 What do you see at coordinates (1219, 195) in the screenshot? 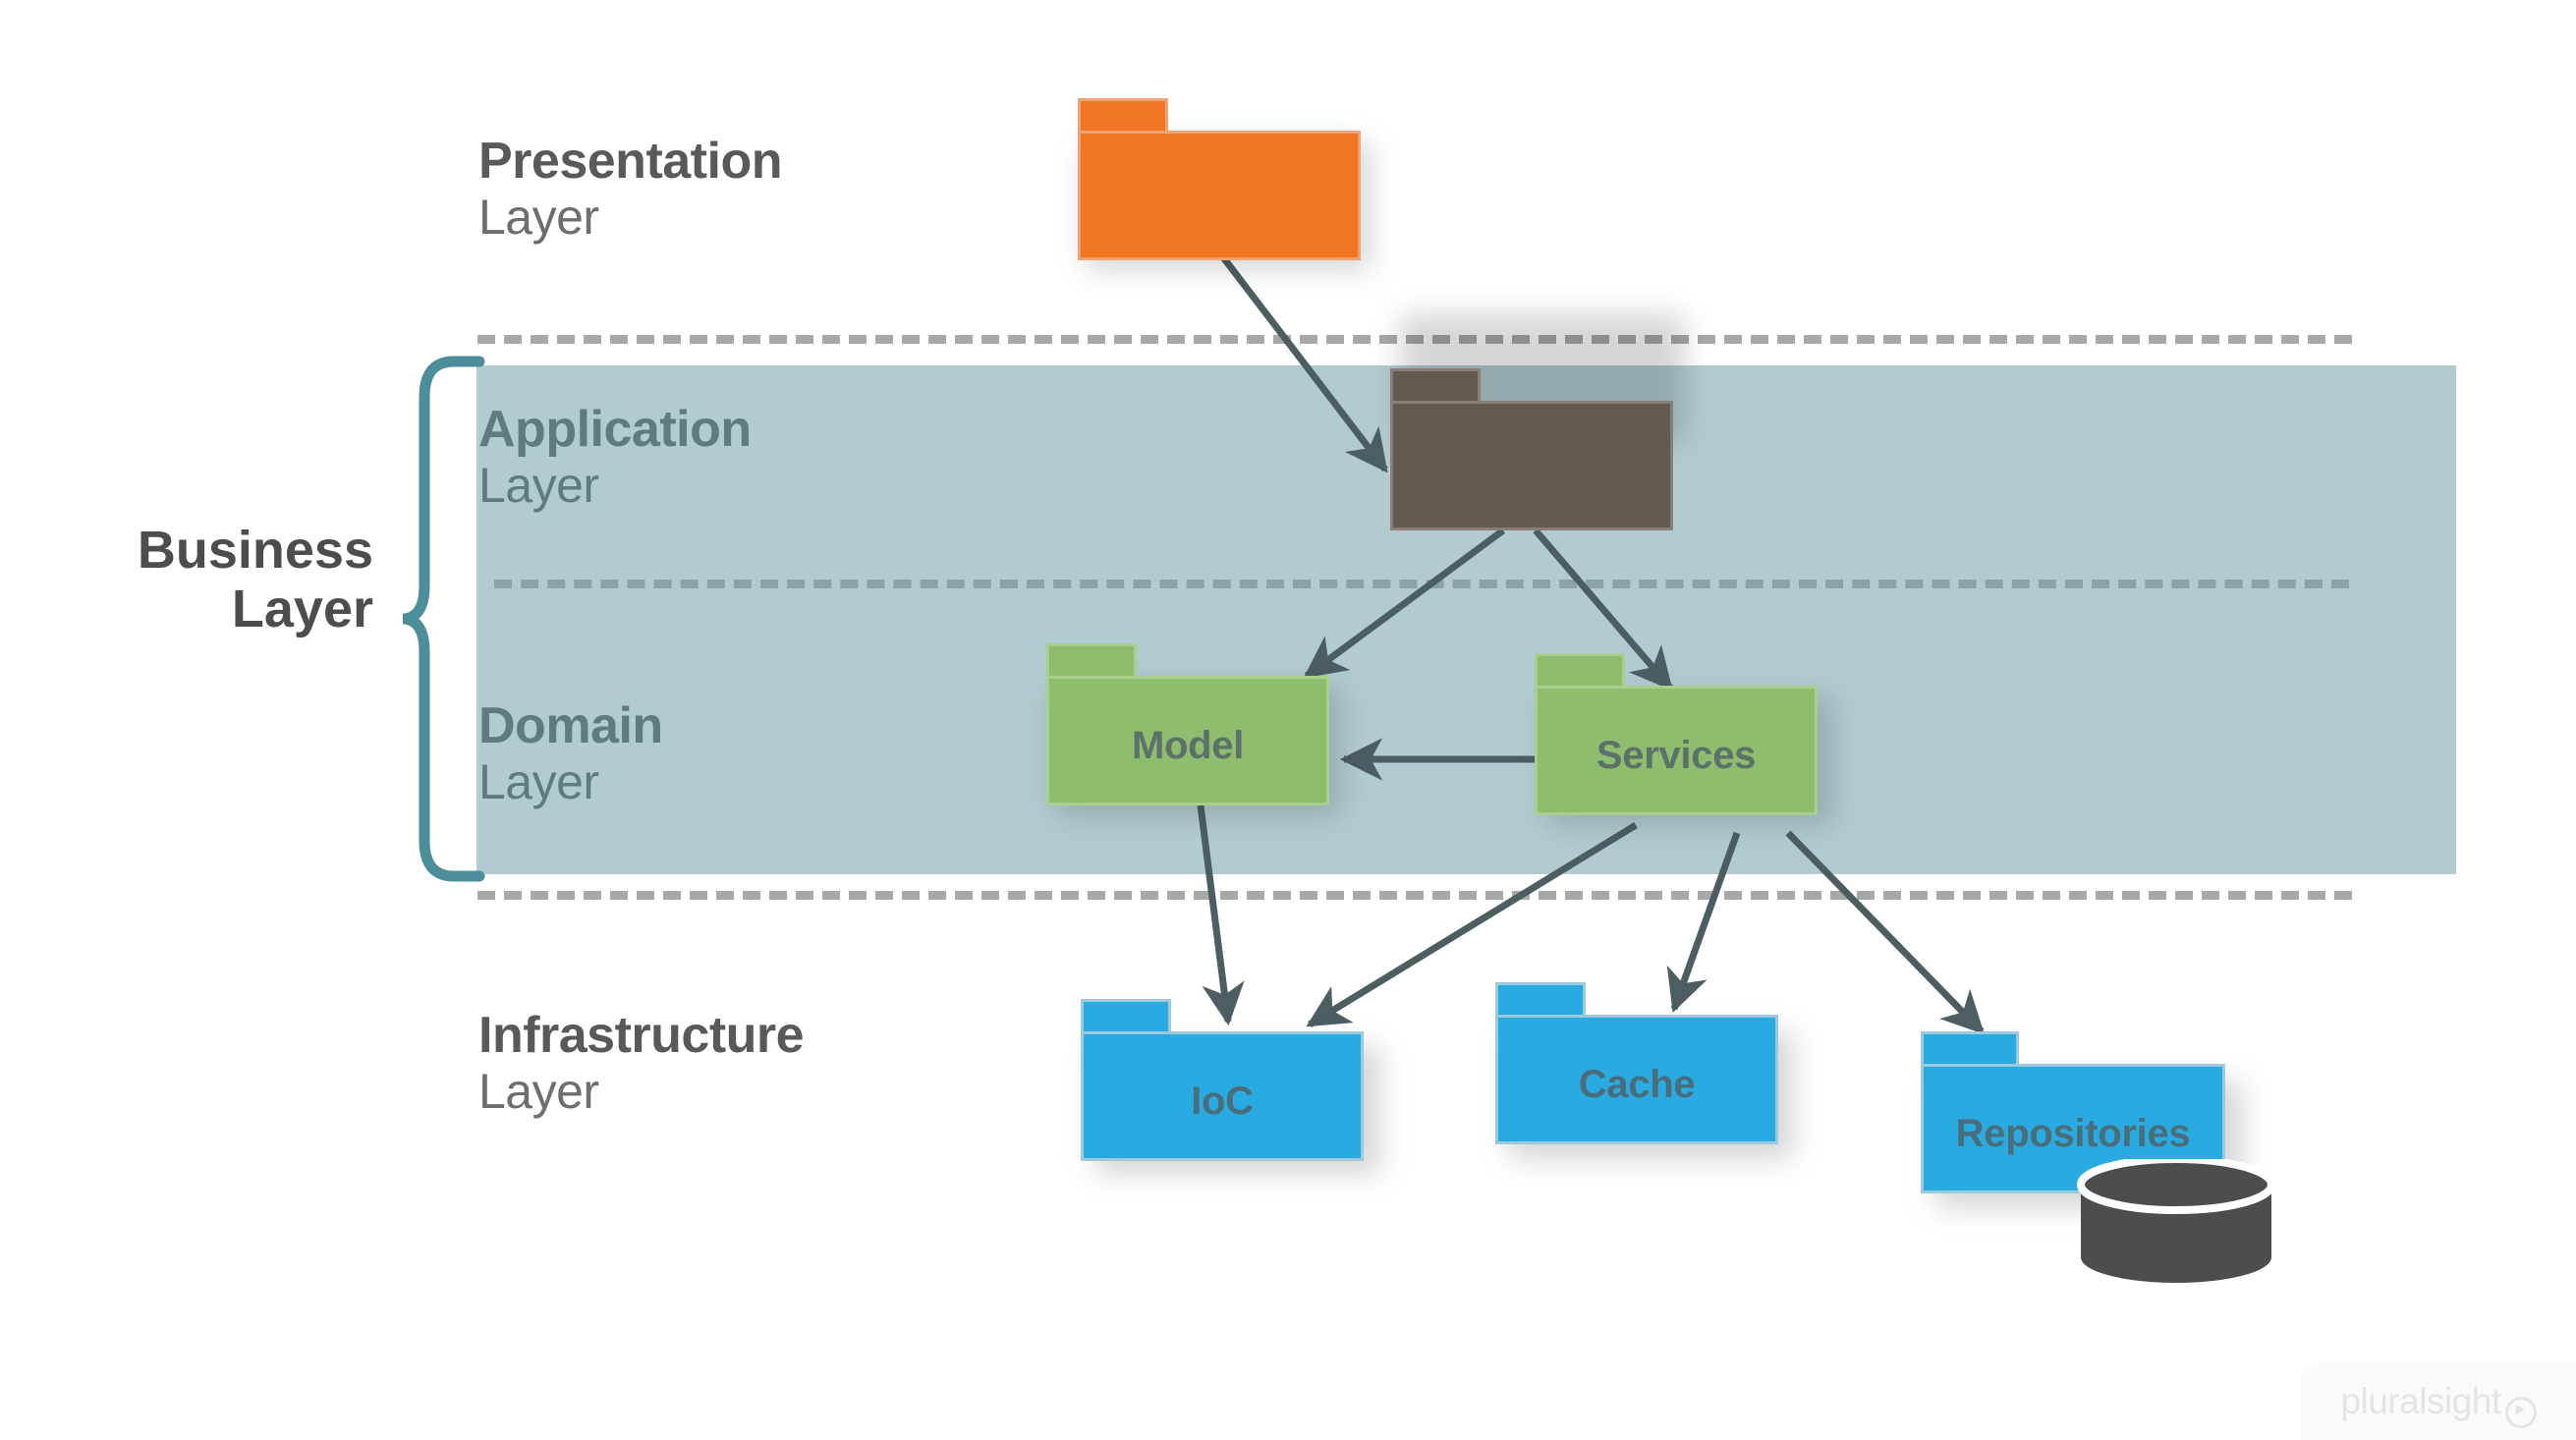
I see `package-presentation-body` at bounding box center [1219, 195].